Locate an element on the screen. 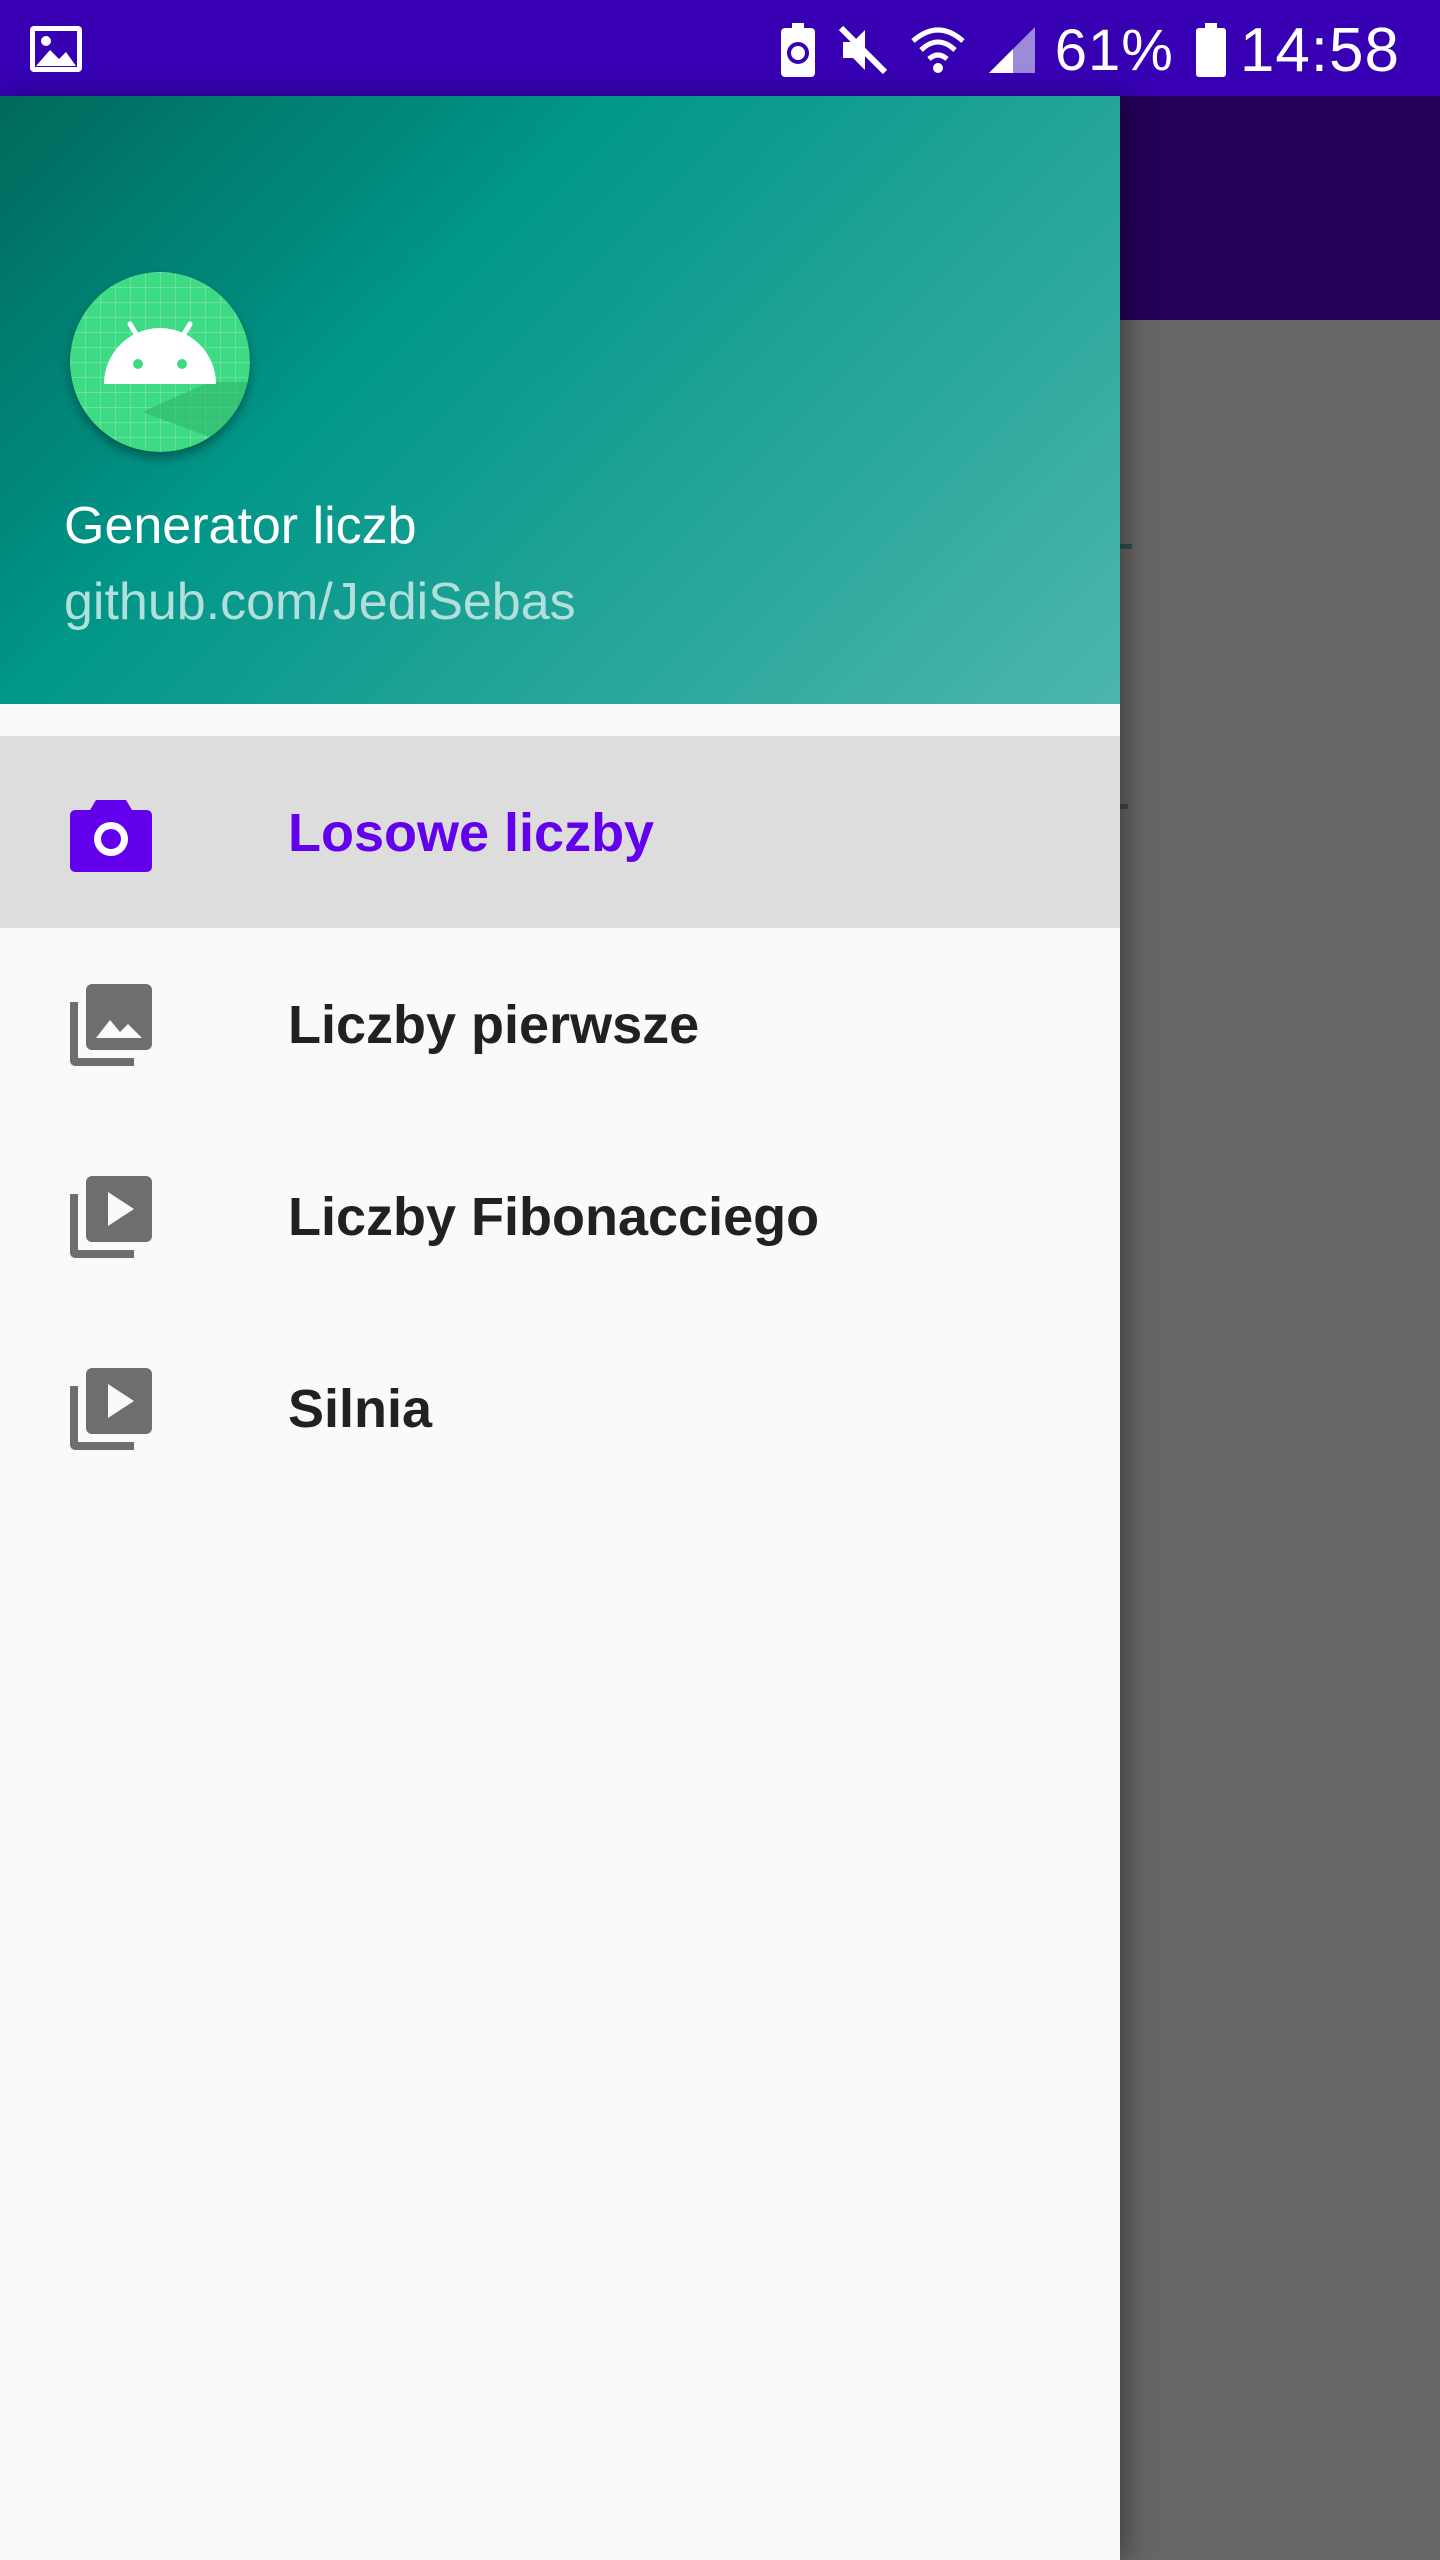  wifi-icon is located at coordinates (938, 50).